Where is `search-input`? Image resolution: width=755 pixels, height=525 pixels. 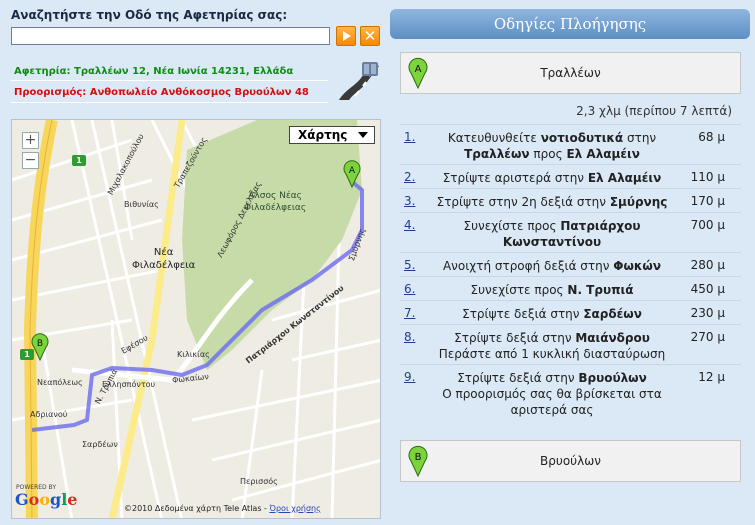 search-input is located at coordinates (170, 36).